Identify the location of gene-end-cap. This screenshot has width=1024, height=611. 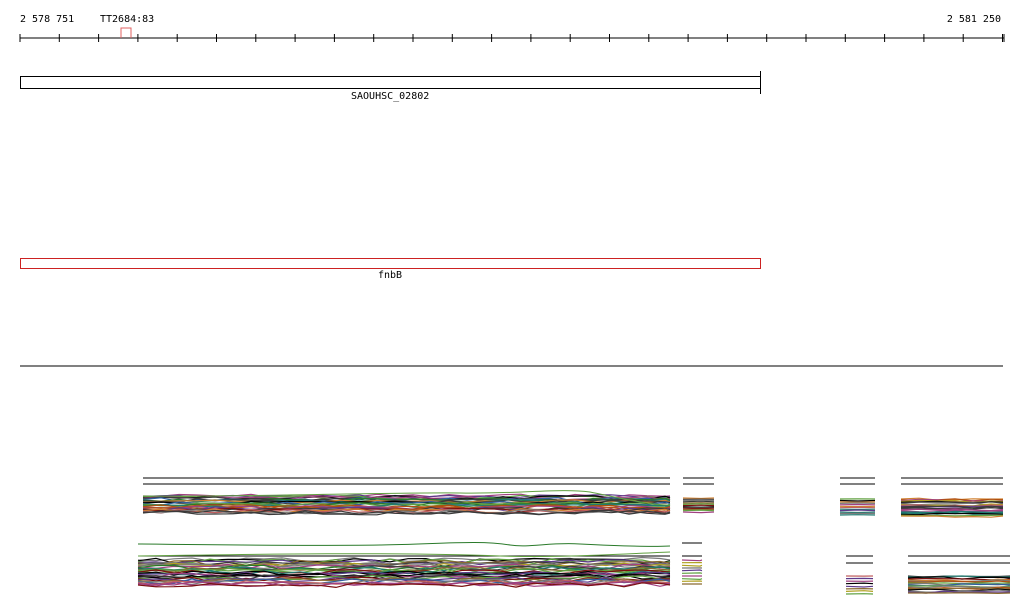
(760, 82).